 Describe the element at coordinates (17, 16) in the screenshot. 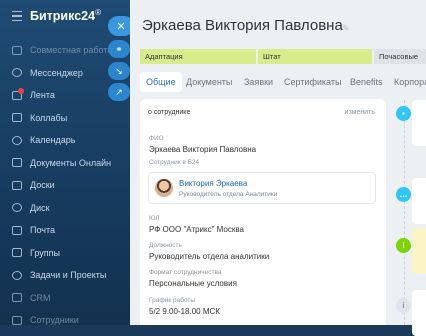

I see `menu-burger-icon` at that location.